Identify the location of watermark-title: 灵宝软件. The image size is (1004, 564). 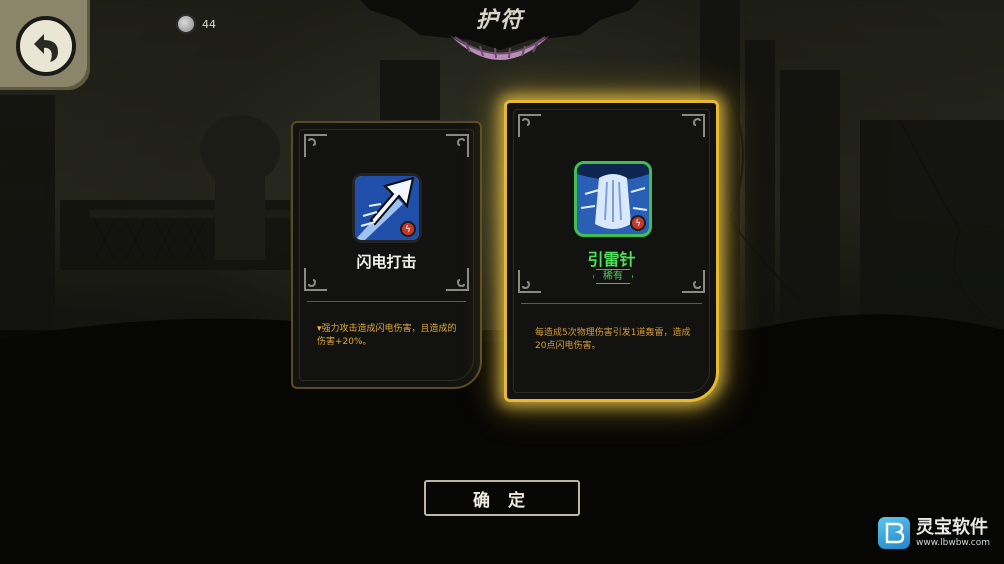
(952, 527).